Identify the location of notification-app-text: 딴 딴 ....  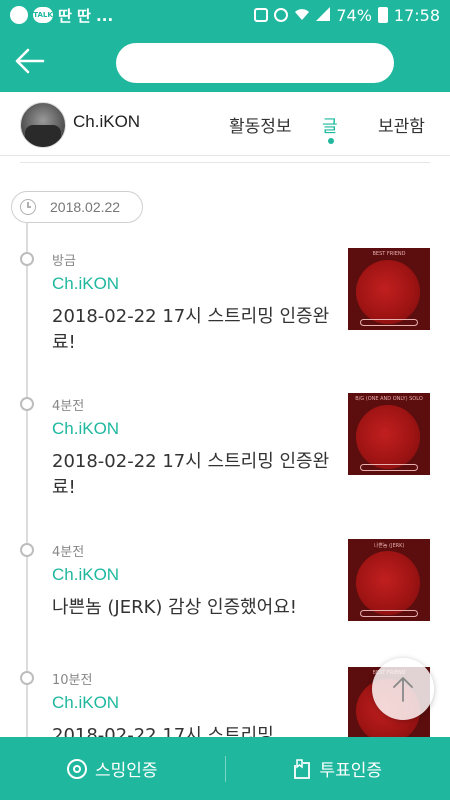
(86, 15).